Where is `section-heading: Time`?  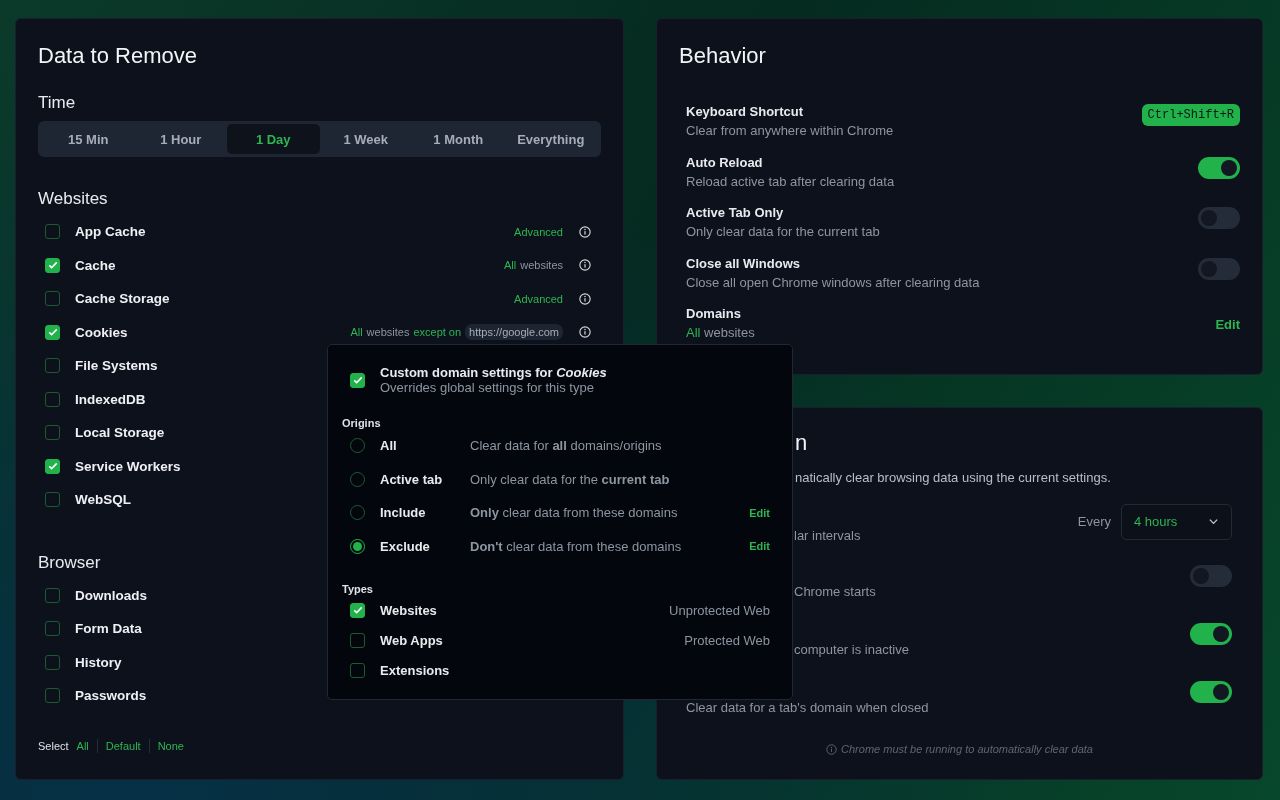
section-heading: Time is located at coordinates (57, 103).